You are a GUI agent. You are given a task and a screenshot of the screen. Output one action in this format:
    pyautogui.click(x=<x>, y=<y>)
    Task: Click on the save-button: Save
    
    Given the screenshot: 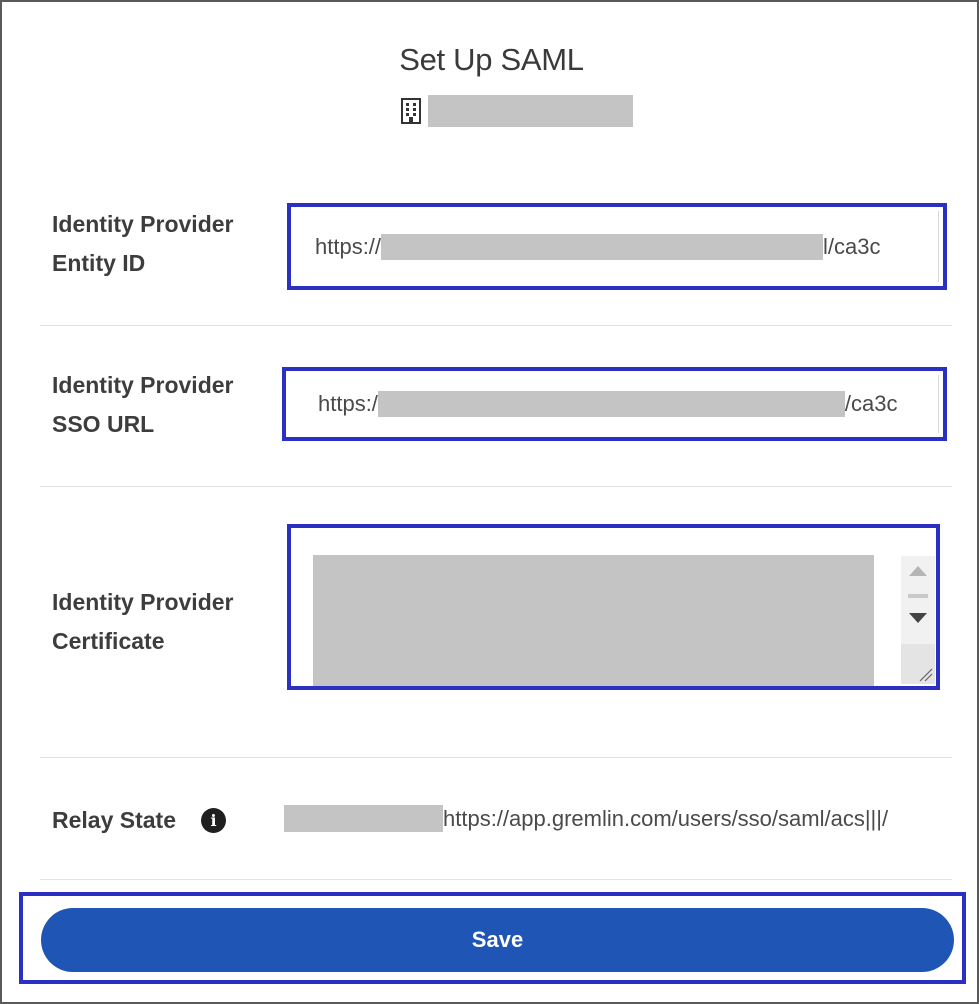 What is the action you would take?
    pyautogui.click(x=497, y=940)
    